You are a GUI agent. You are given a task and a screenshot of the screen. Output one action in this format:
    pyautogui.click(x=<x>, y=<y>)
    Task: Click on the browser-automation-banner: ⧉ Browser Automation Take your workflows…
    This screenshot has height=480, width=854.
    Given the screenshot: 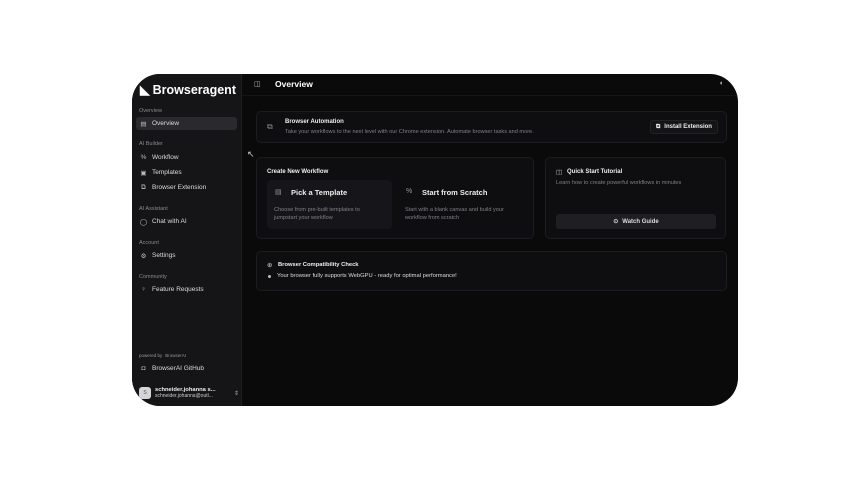 What is the action you would take?
    pyautogui.click(x=491, y=127)
    